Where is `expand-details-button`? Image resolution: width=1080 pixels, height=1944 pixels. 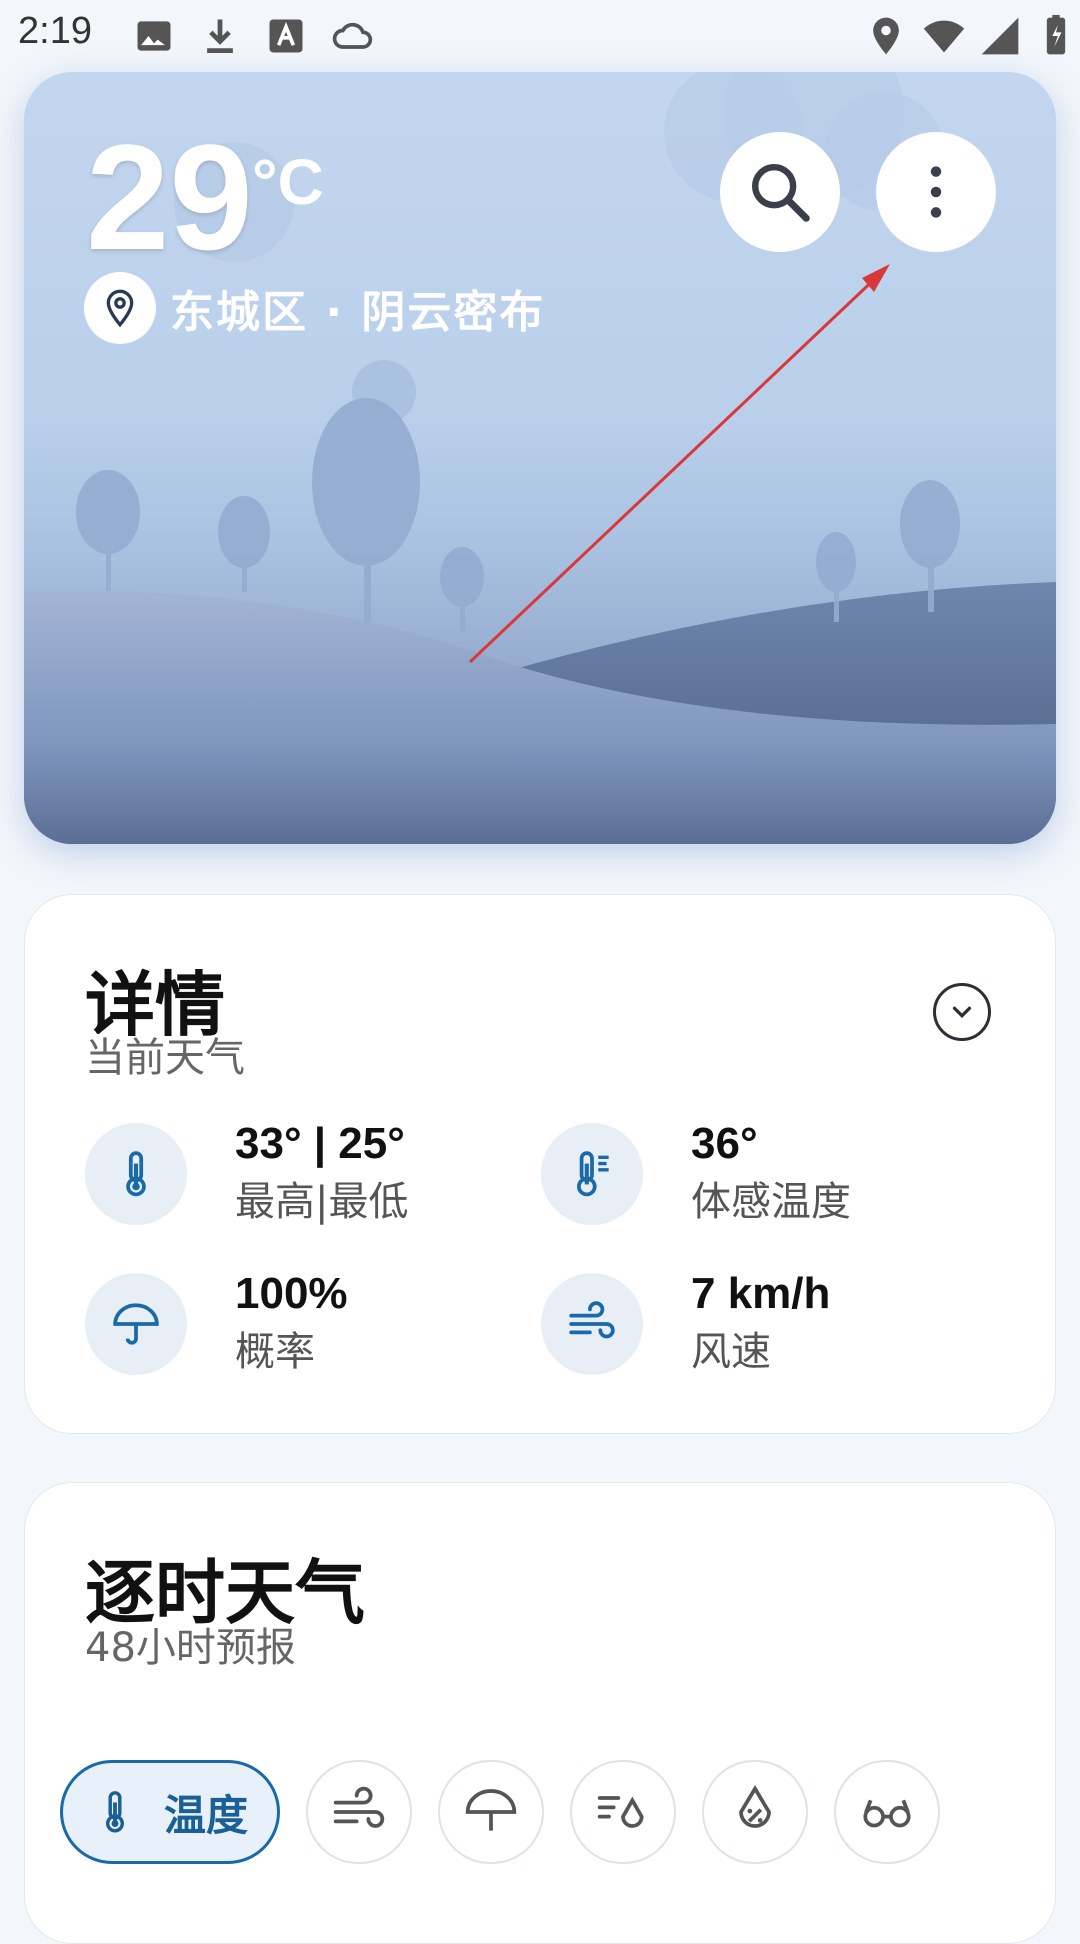 expand-details-button is located at coordinates (962, 1012).